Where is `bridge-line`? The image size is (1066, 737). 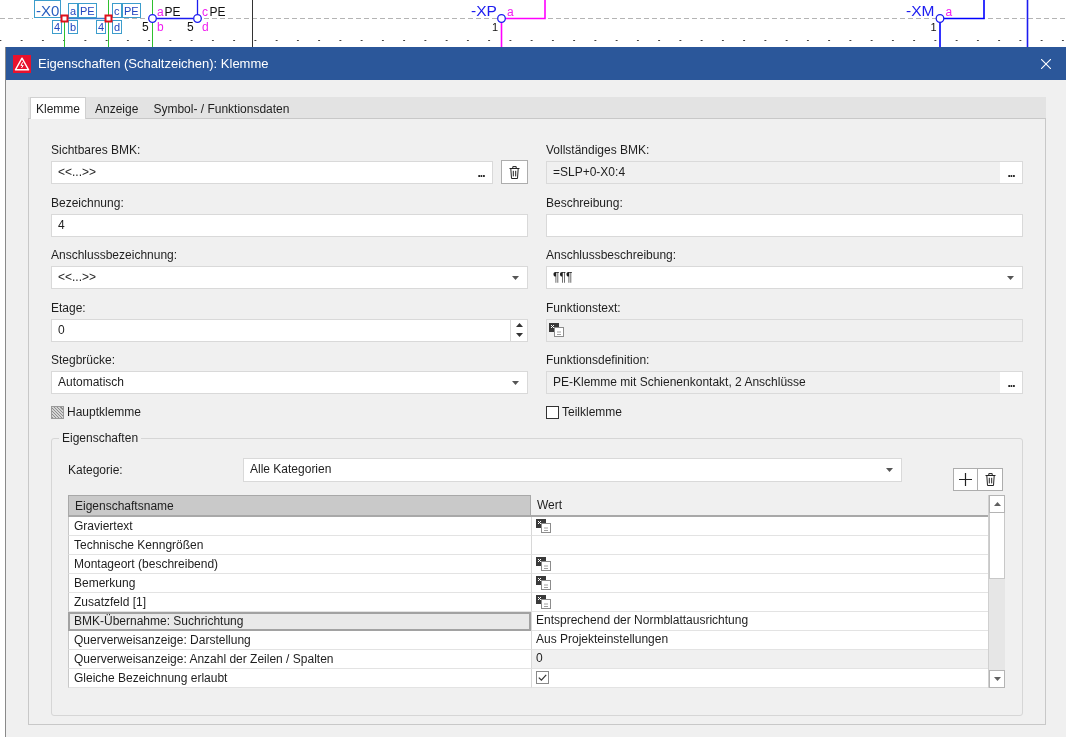 bridge-line is located at coordinates (86, 18).